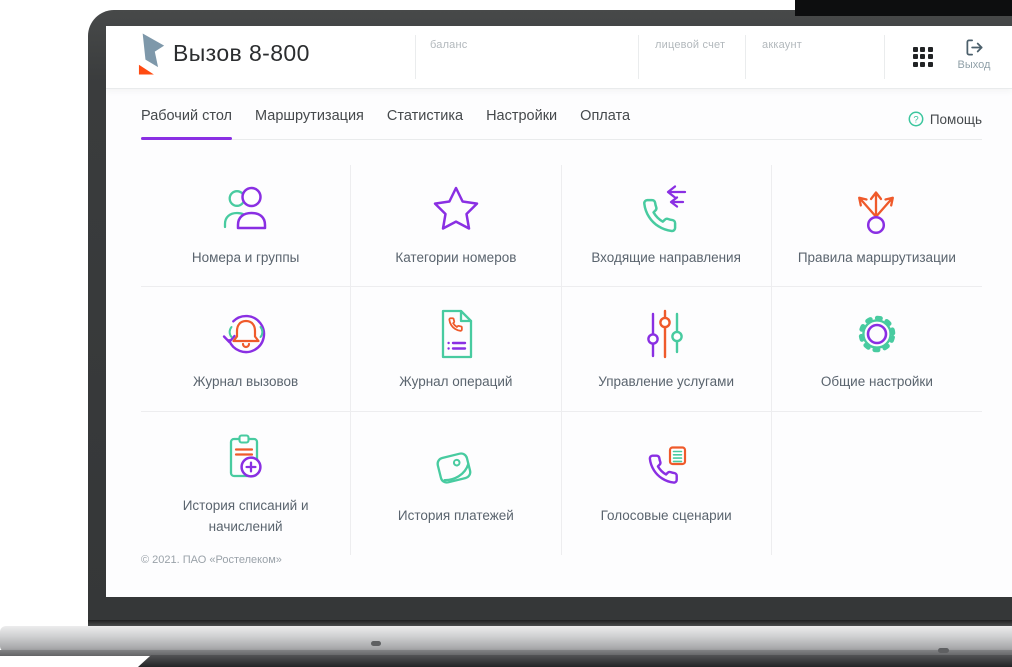 The height and width of the screenshot is (667, 1012). I want to click on tile-call-log: Журнал вызовов, so click(246, 349).